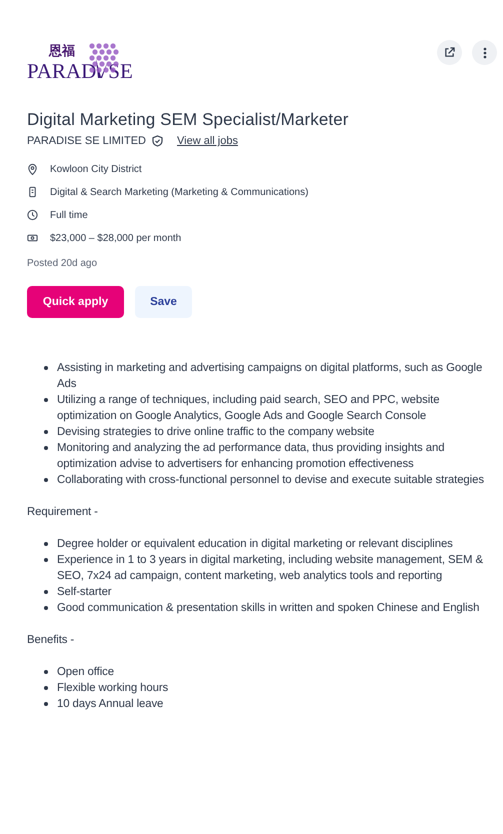 This screenshot has height=834, width=503. I want to click on list-item-text: Devising strategies to drive online traffic to the company website, so click(215, 432).